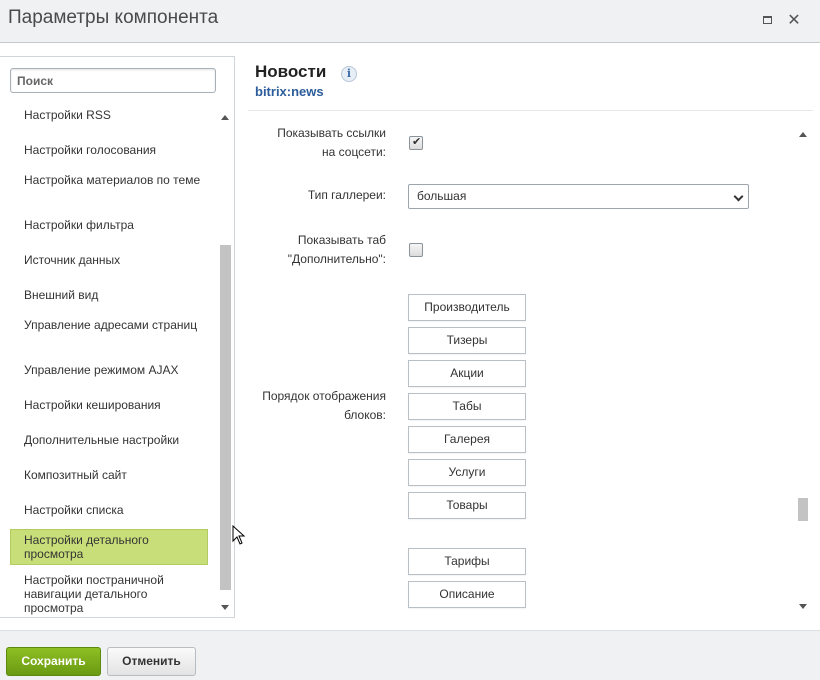  What do you see at coordinates (346, 195) in the screenshot?
I see `gallery-type-label: Тип галлереи:` at bounding box center [346, 195].